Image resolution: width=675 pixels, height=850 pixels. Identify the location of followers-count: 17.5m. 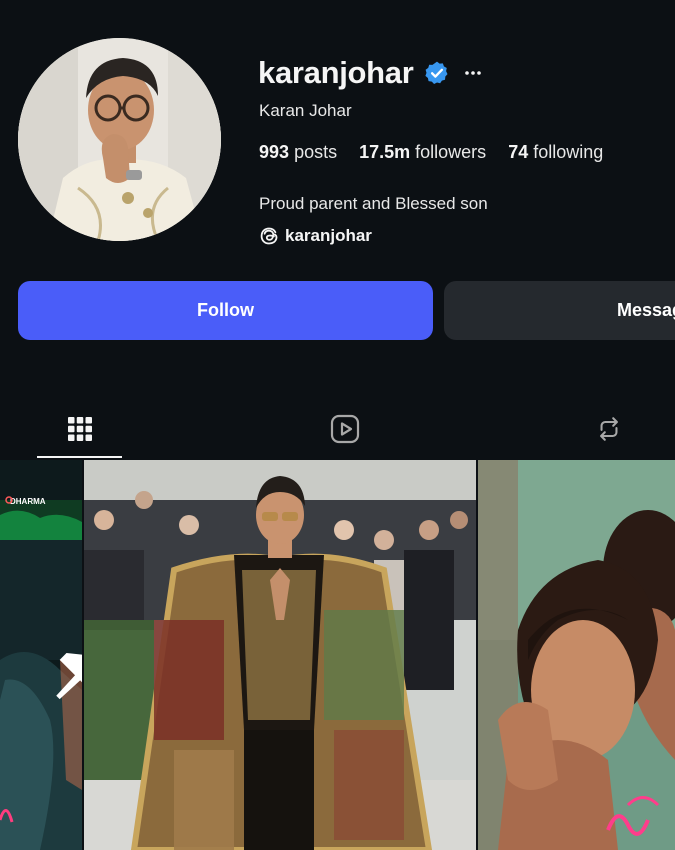
(385, 152).